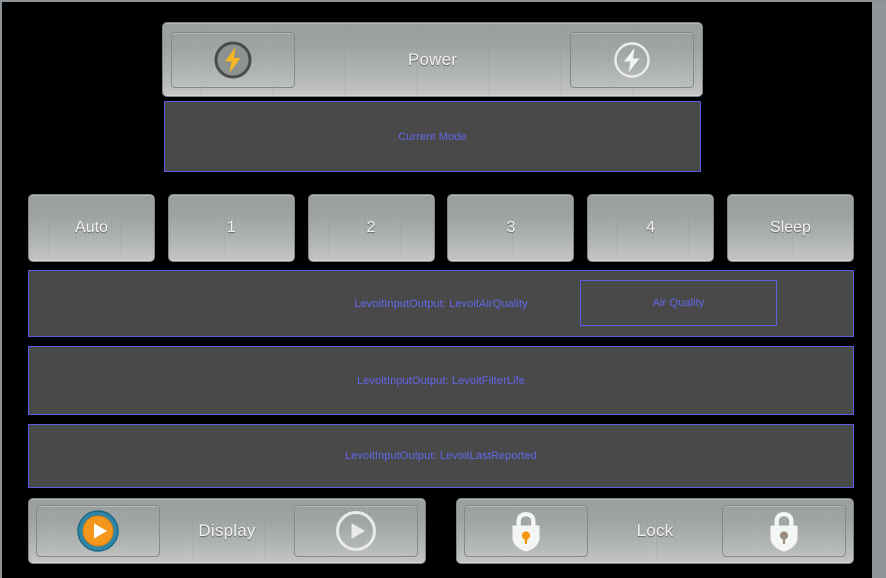 The image size is (886, 578). I want to click on filter-life-io-label: LevoitInputOutput: LevoitFilterLife, so click(441, 380).